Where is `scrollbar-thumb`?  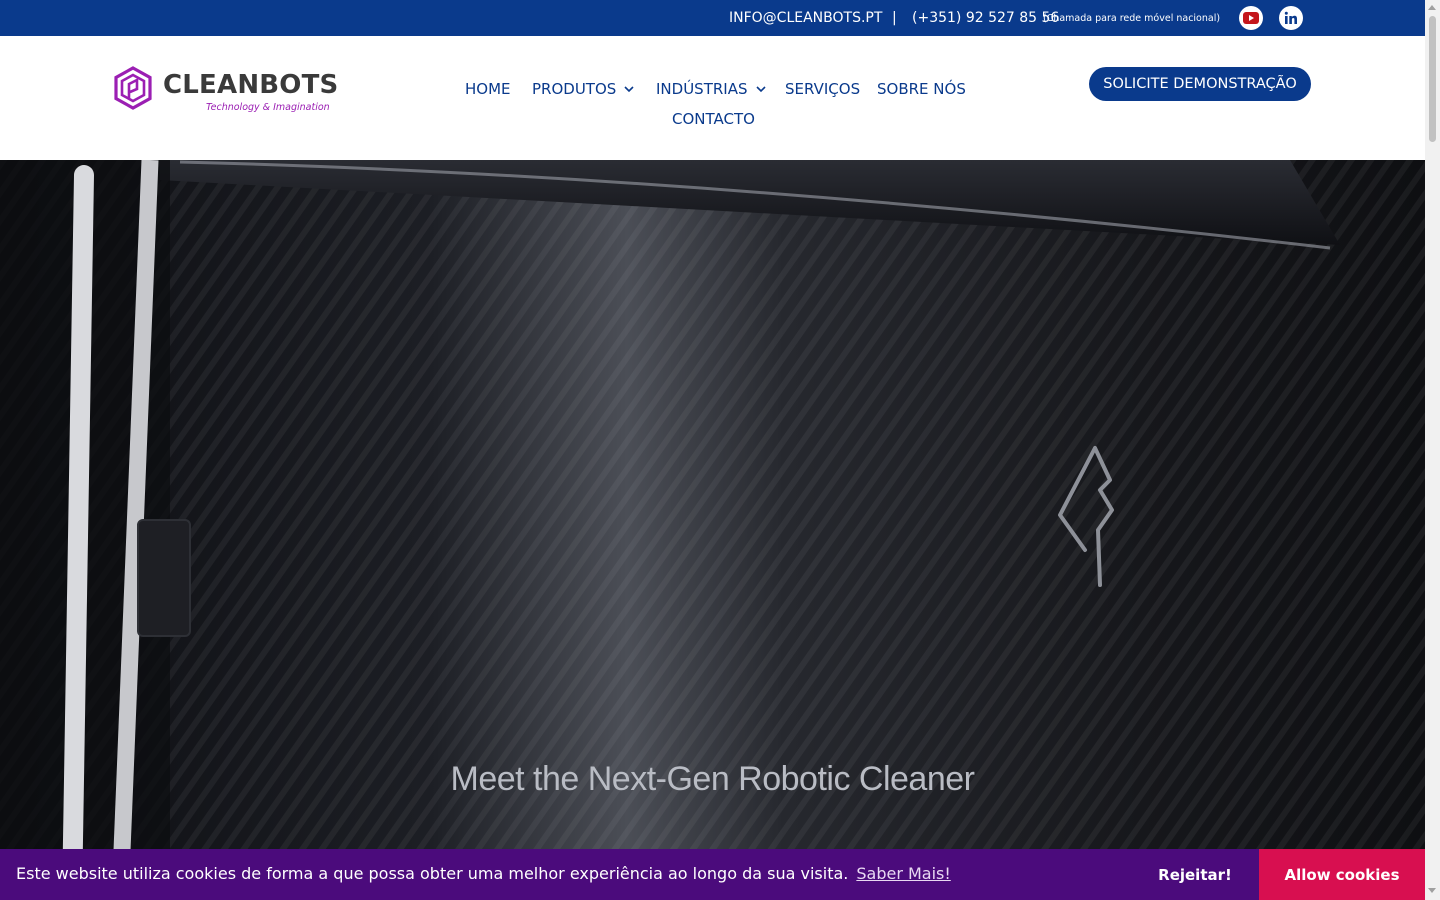
scrollbar-thumb is located at coordinates (1432, 79).